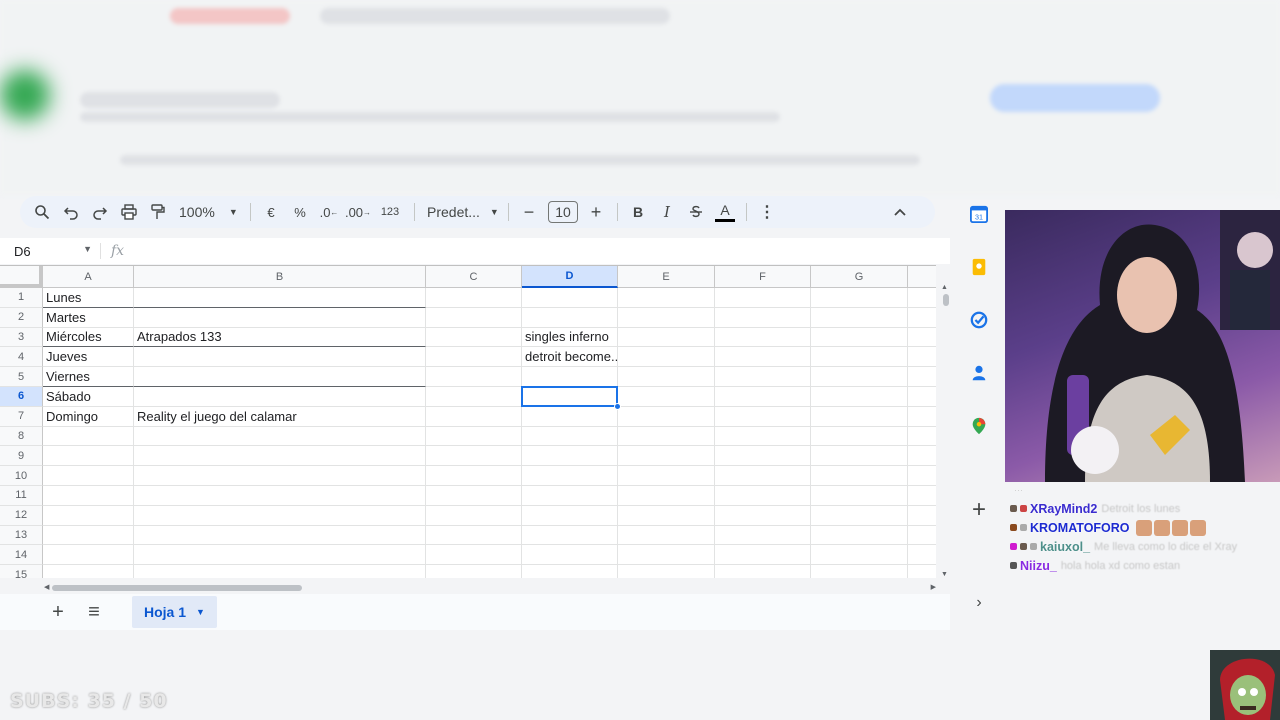 The image size is (1280, 720). I want to click on horizontal-scroll-thumb, so click(177, 588).